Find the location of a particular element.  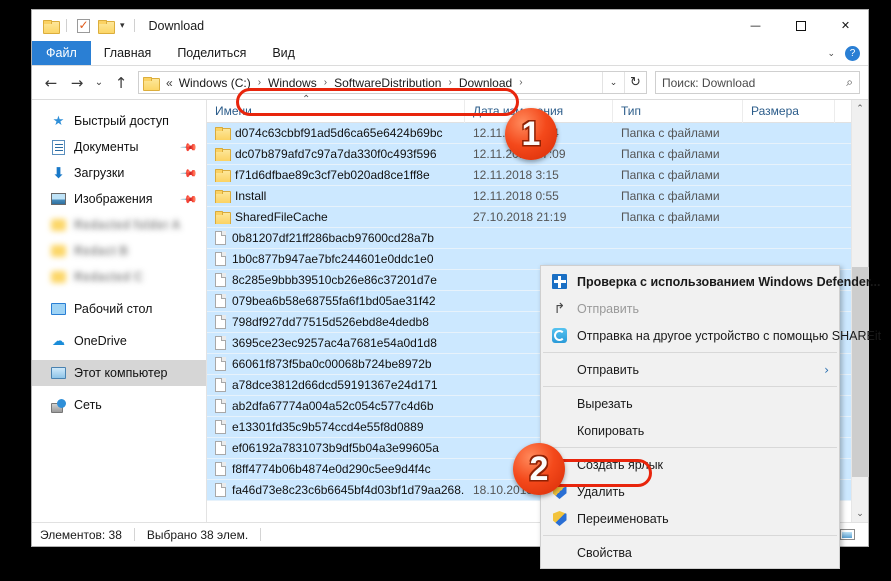

scrollbar-track is located at coordinates (860, 311).